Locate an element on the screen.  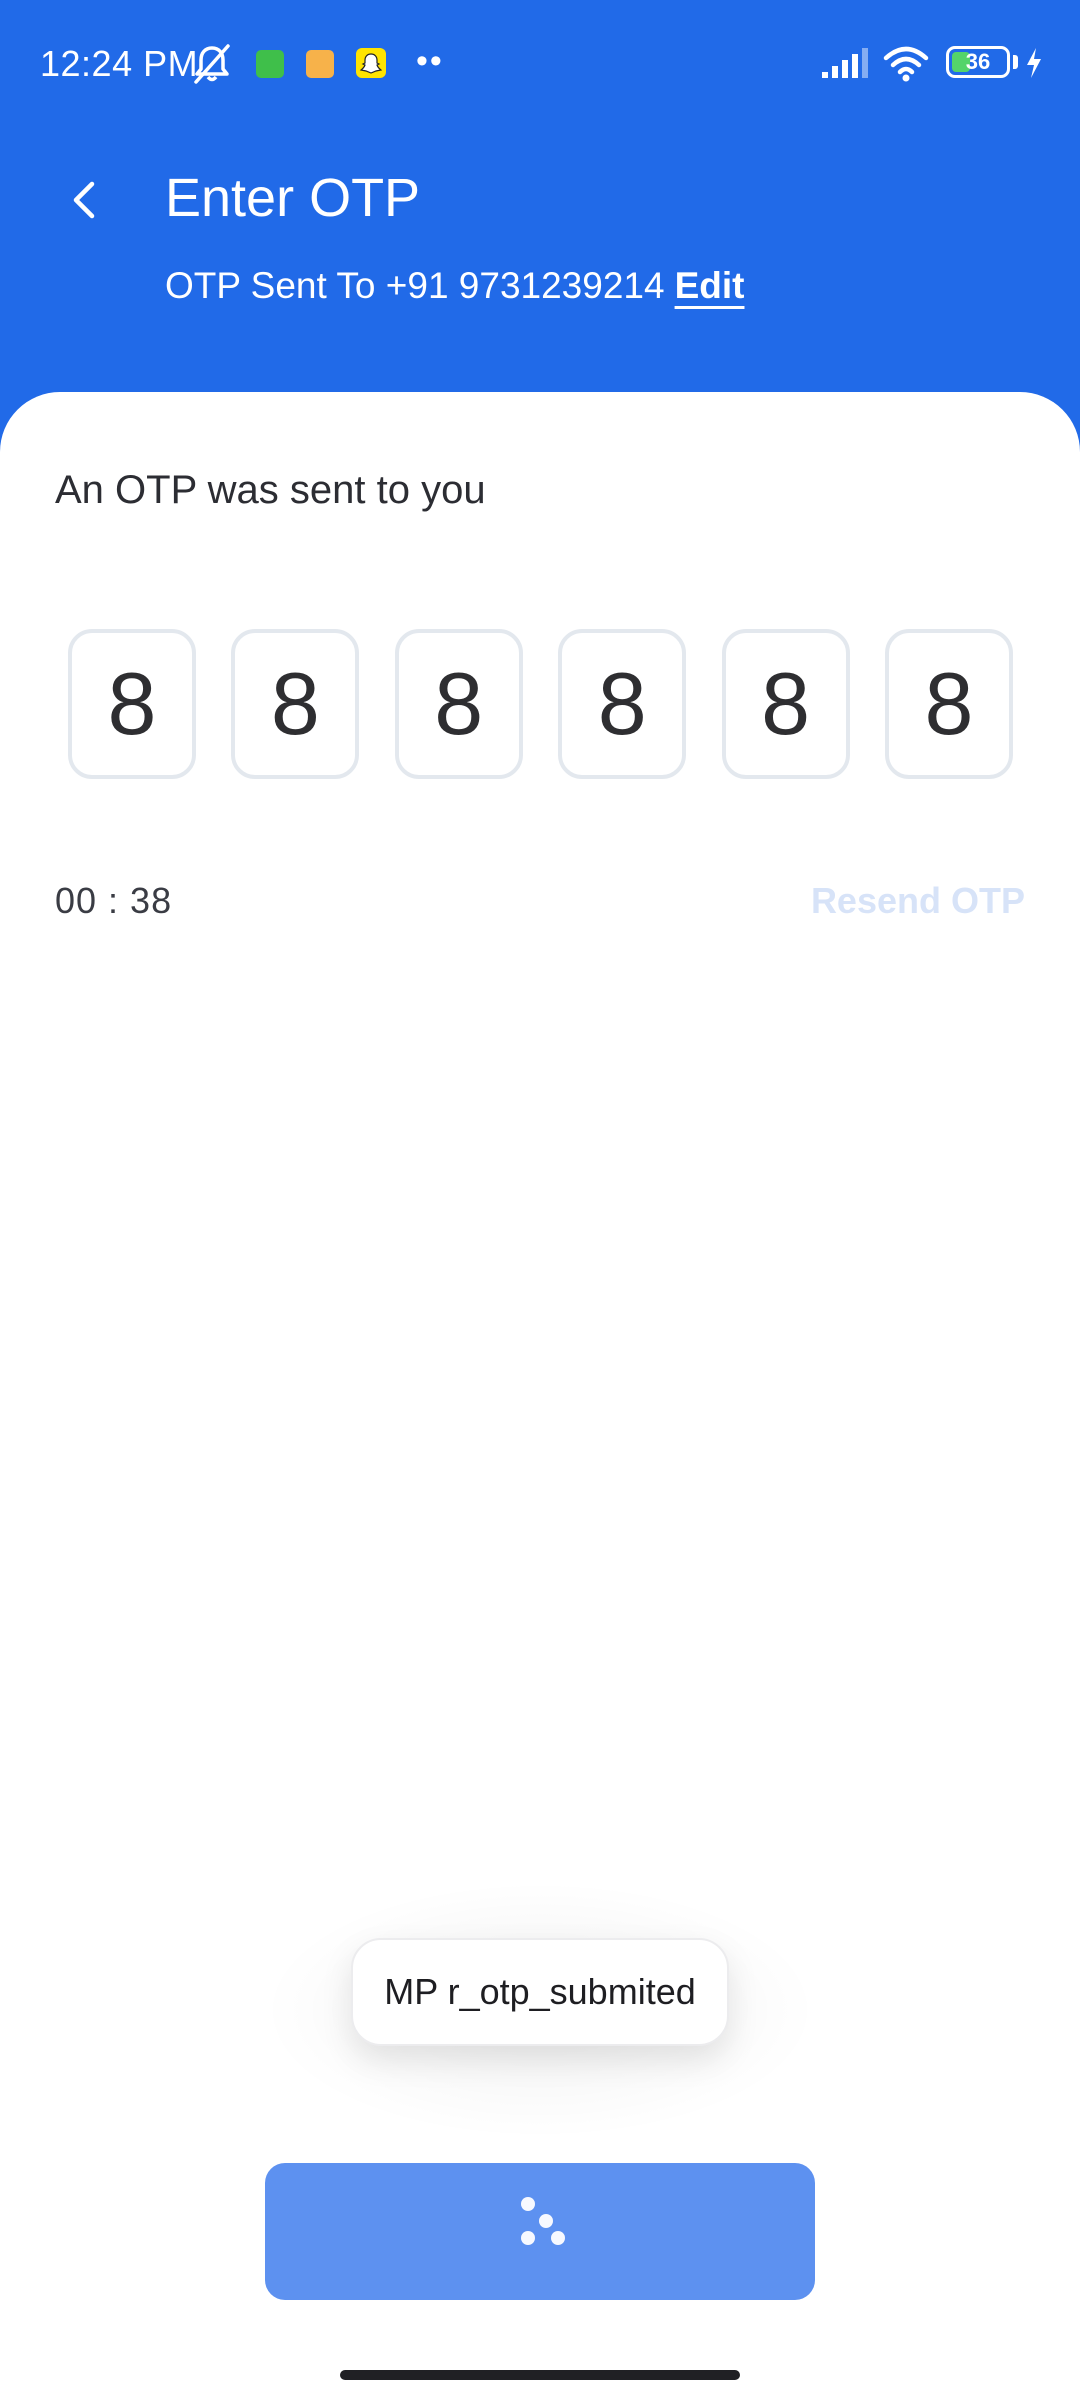
wifi-icon is located at coordinates (906, 65).